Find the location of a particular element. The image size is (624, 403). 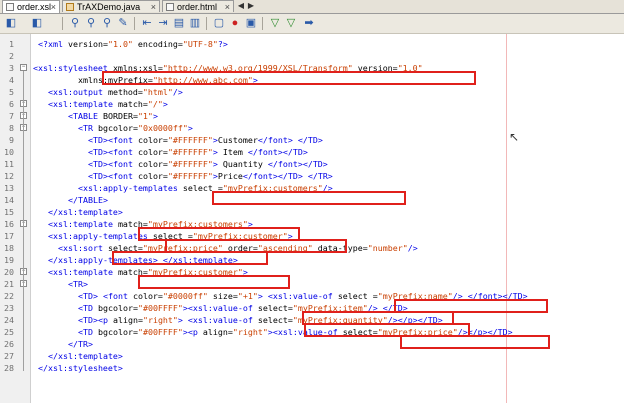

validate-xml-icon: ▽ is located at coordinates (291, 23).